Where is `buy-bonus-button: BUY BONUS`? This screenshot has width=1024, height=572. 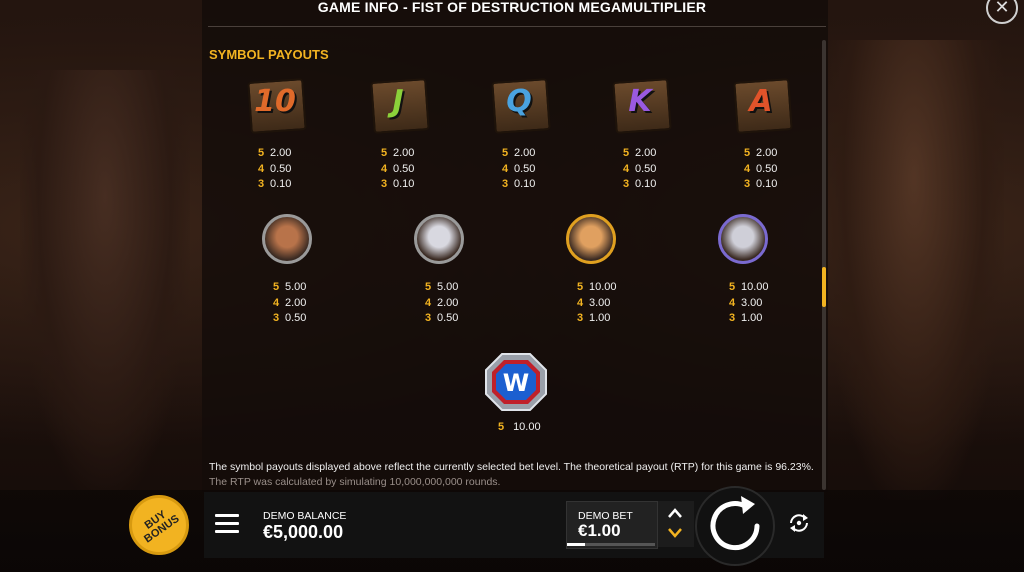 buy-bonus-button: BUY BONUS is located at coordinates (159, 525).